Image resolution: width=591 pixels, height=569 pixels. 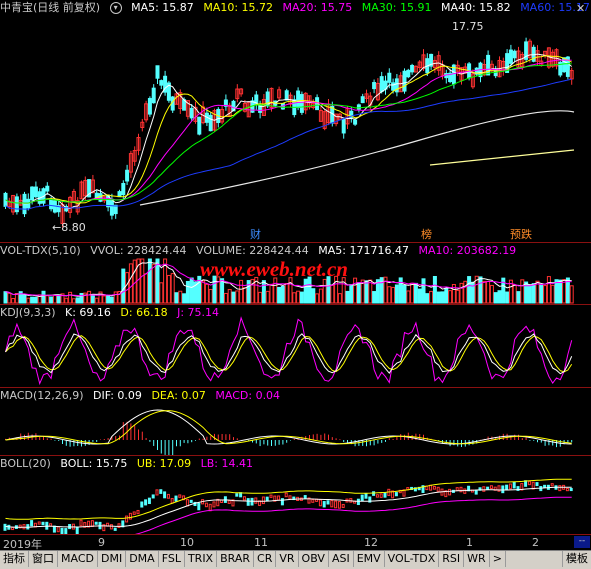 I want to click on watermark: www.eweb.net.cn, so click(x=274, y=269).